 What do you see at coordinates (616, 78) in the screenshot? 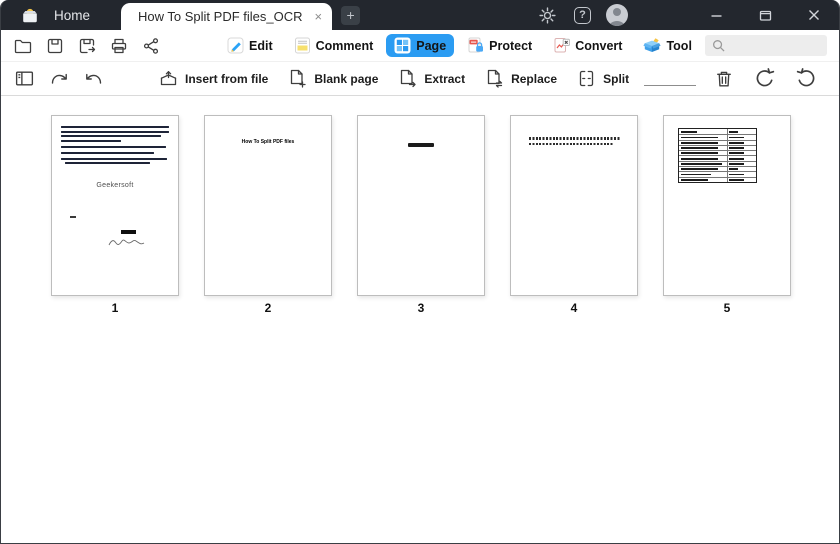
I see `split-label: Split` at bounding box center [616, 78].